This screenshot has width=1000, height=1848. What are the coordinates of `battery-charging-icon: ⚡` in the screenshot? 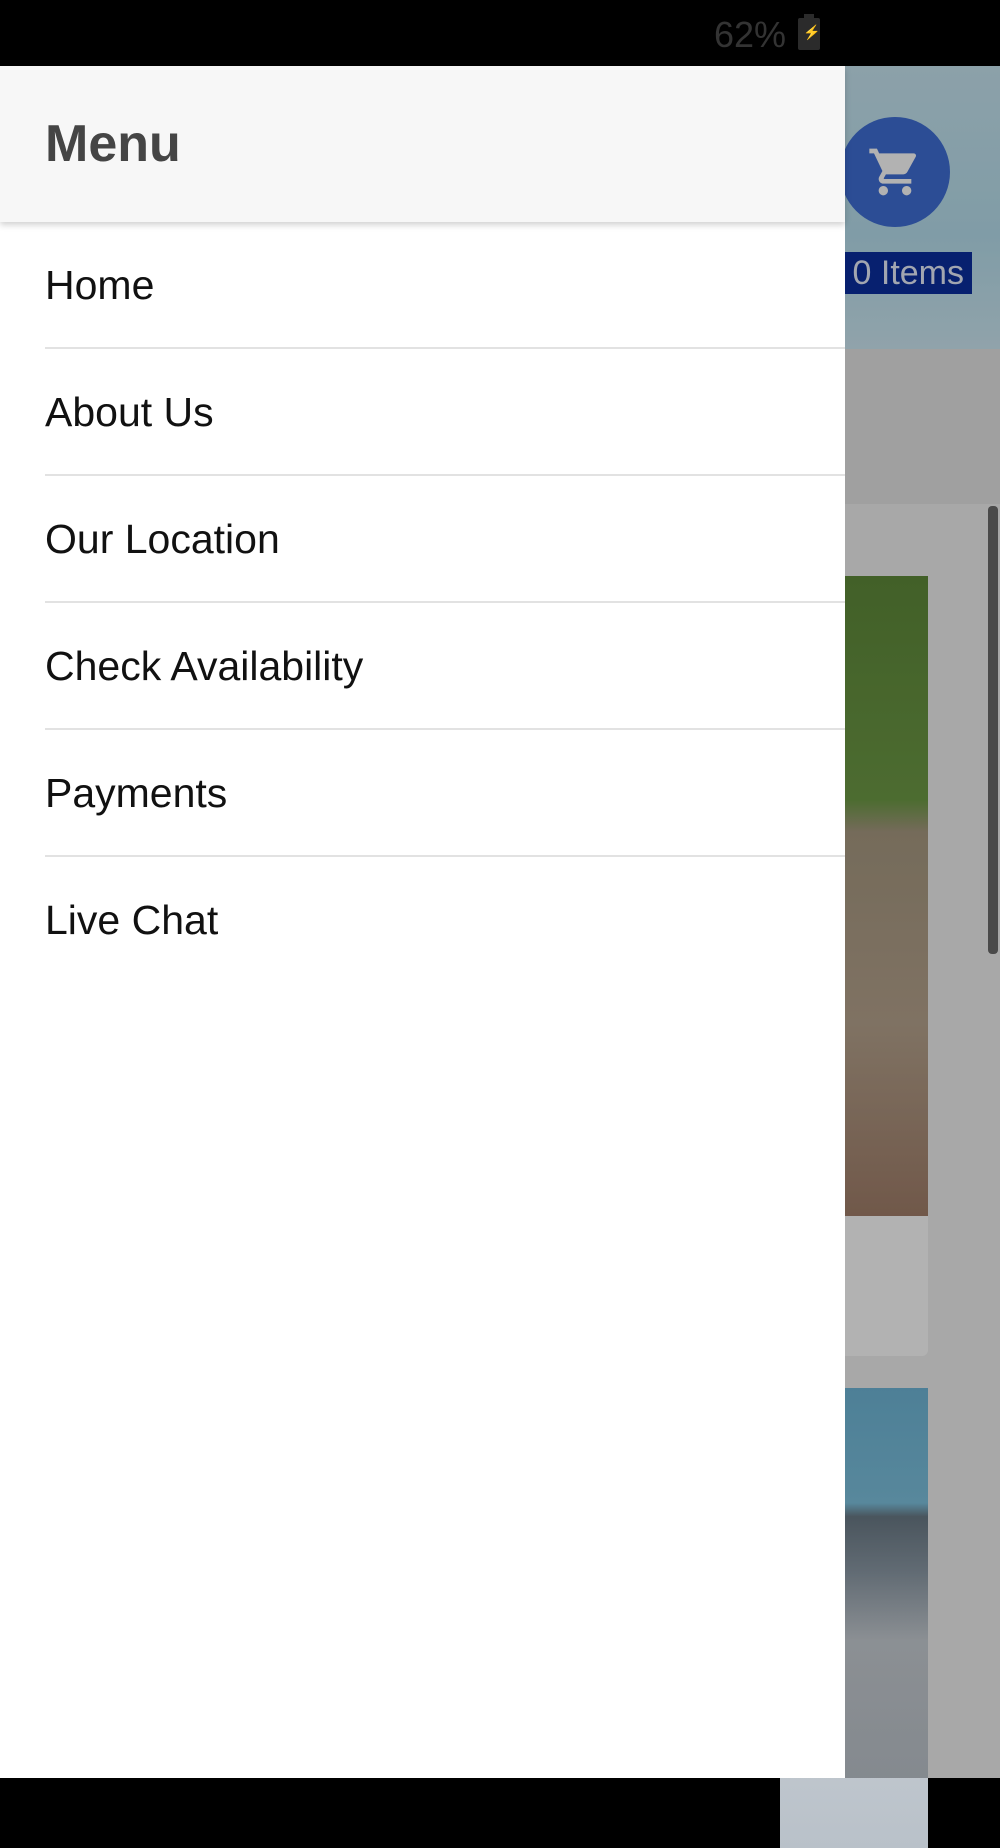 It's located at (809, 32).